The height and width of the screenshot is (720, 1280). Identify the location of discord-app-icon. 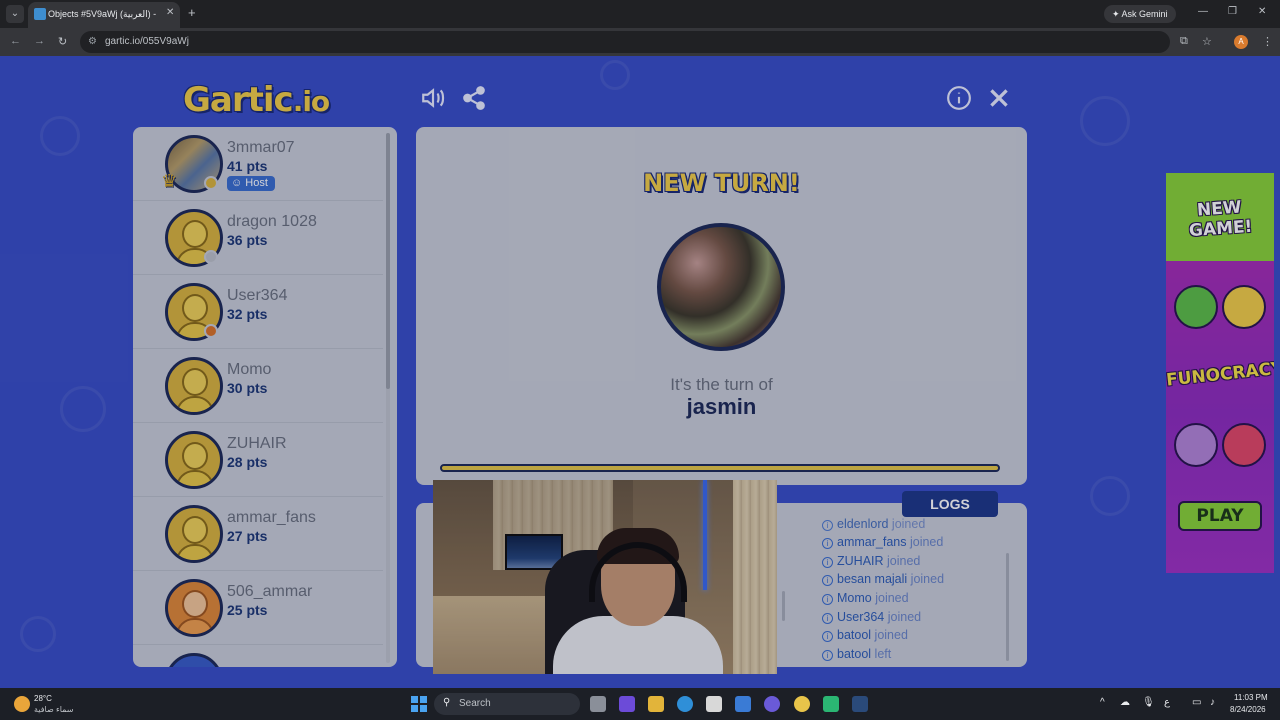
(772, 704).